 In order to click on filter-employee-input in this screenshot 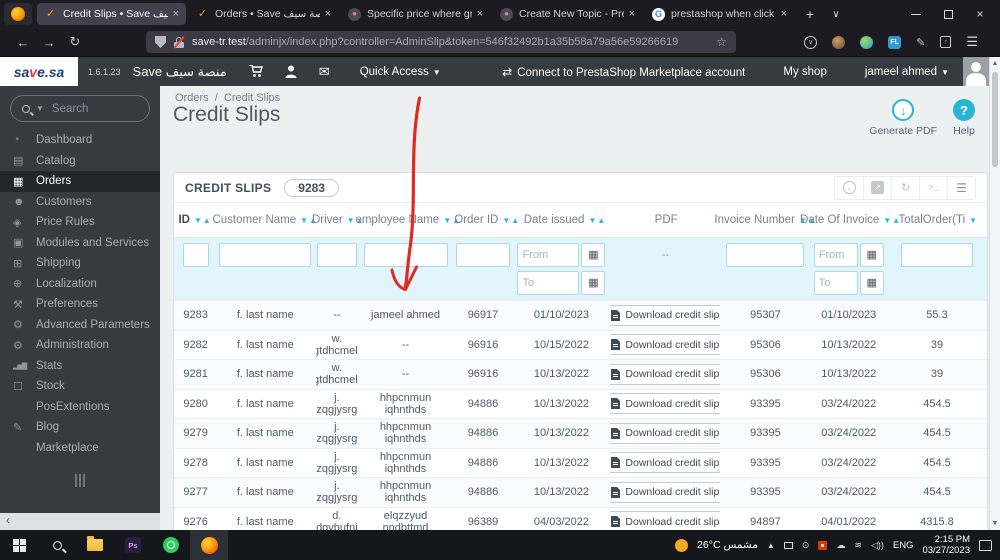, I will do `click(405, 255)`.